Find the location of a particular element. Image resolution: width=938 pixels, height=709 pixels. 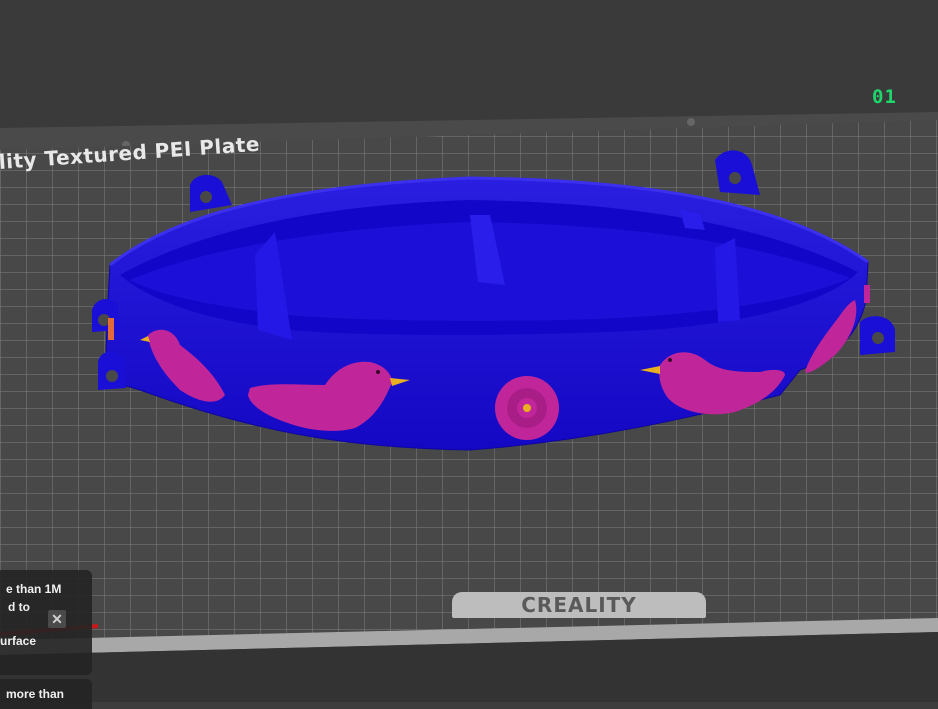

bed-screw-icon is located at coordinates (691, 122).